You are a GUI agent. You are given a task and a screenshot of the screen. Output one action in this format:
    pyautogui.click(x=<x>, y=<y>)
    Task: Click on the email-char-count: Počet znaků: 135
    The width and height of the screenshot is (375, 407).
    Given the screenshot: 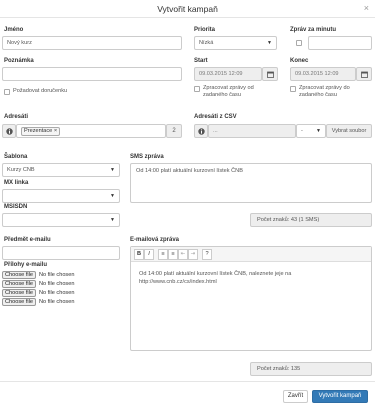 What is the action you would take?
    pyautogui.click(x=311, y=369)
    